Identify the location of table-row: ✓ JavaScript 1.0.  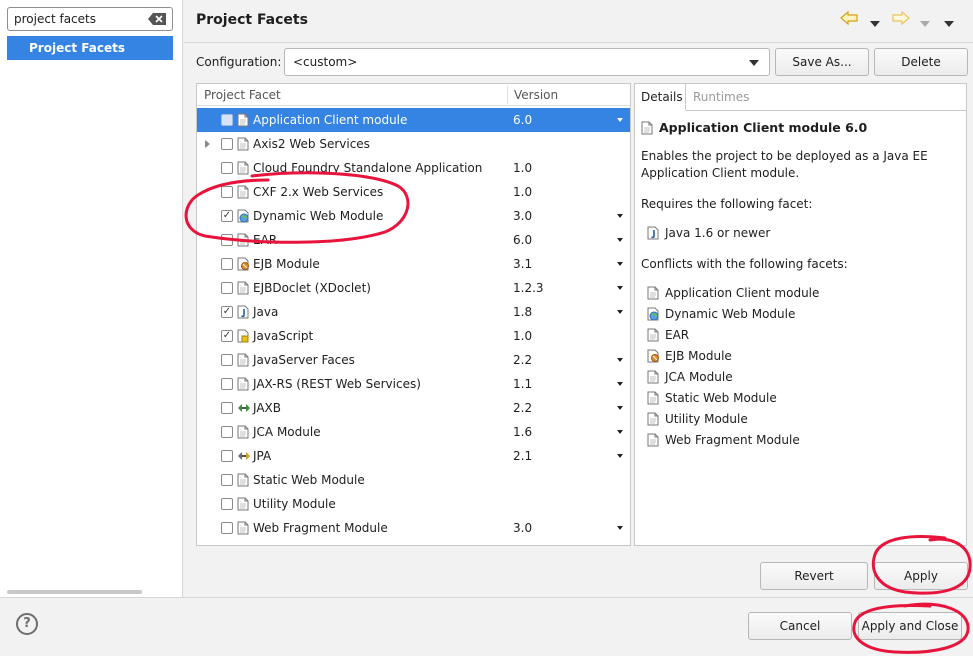
(413, 336).